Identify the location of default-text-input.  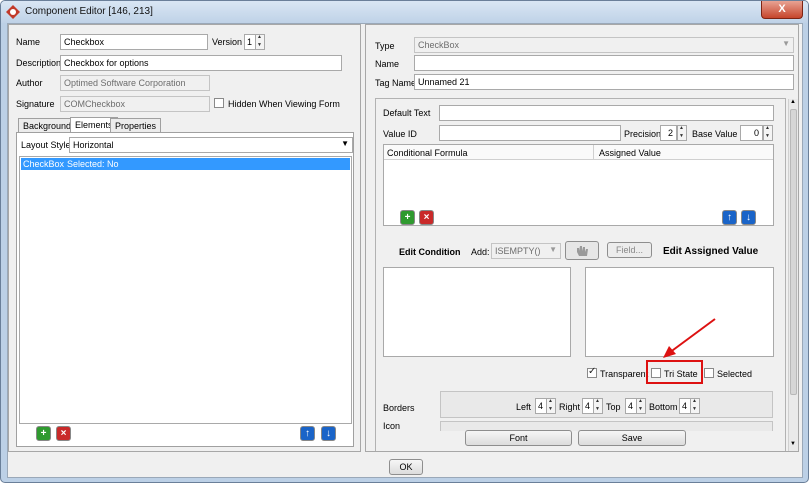
(606, 113).